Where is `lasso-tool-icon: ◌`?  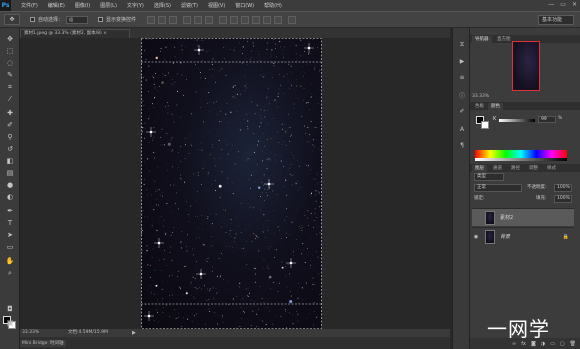
lasso-tool-icon: ◌ is located at coordinates (10, 63).